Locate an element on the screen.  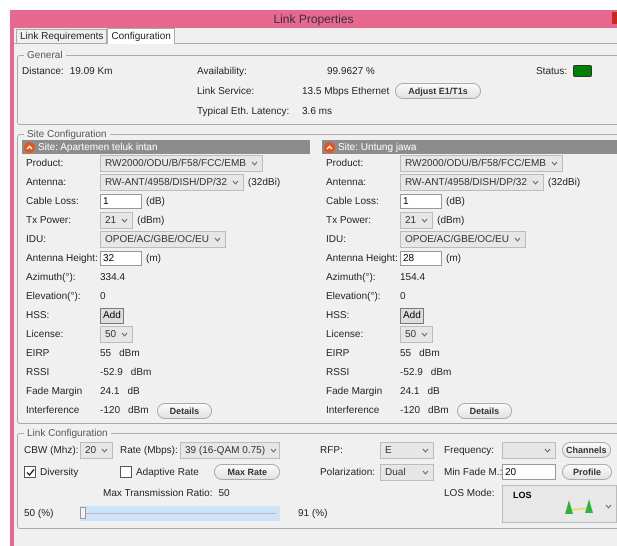
field-value: 3.6 ms is located at coordinates (318, 111).